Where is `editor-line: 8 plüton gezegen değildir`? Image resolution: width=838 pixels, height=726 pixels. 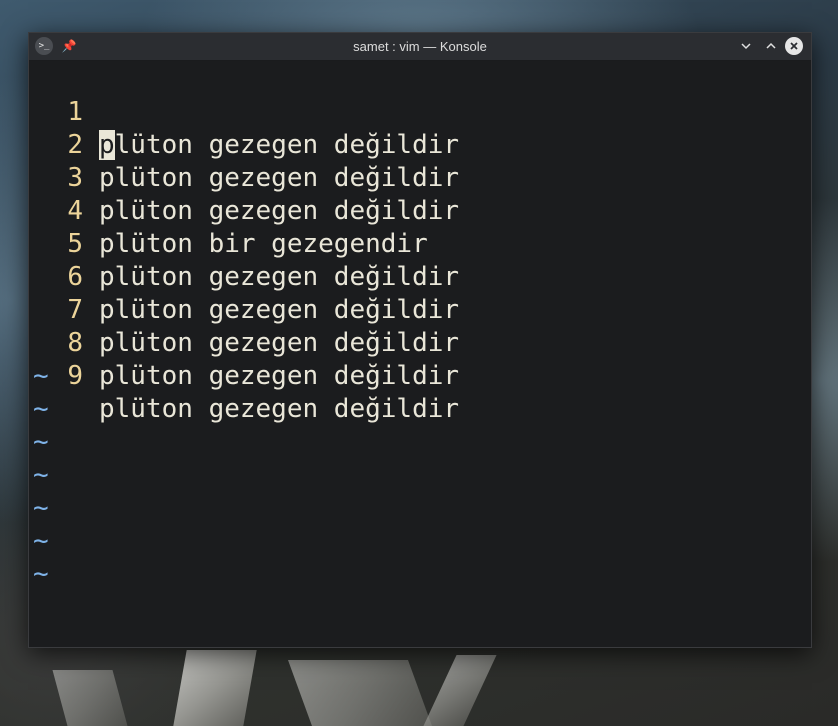
editor-line: 8 plüton gezegen değildir is located at coordinates (244, 342).